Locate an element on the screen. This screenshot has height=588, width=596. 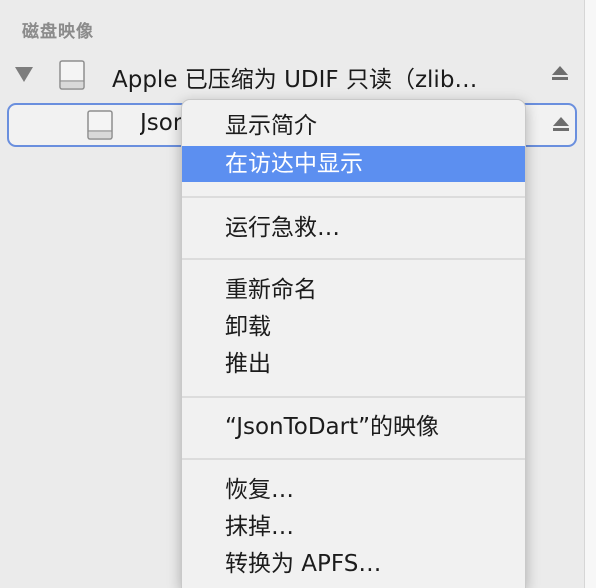
menu-item-get-info: 显示简介 is located at coordinates (353, 126).